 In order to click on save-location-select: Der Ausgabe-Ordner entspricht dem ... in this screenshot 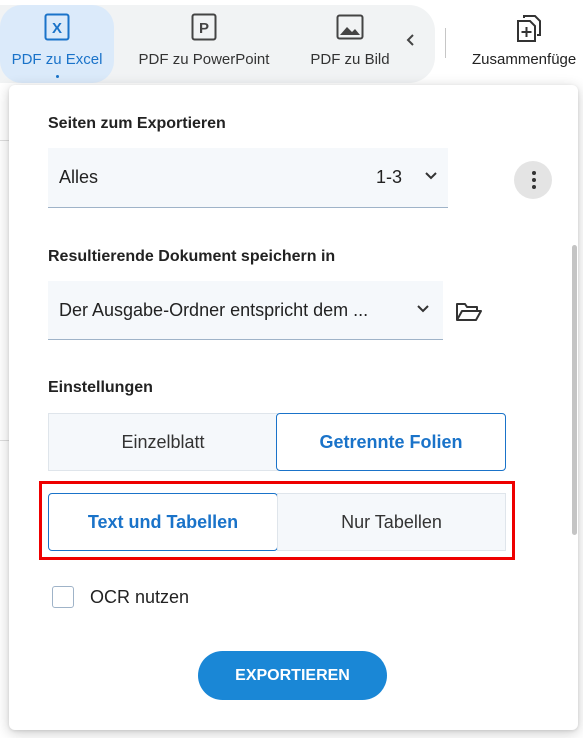, I will do `click(245, 310)`.